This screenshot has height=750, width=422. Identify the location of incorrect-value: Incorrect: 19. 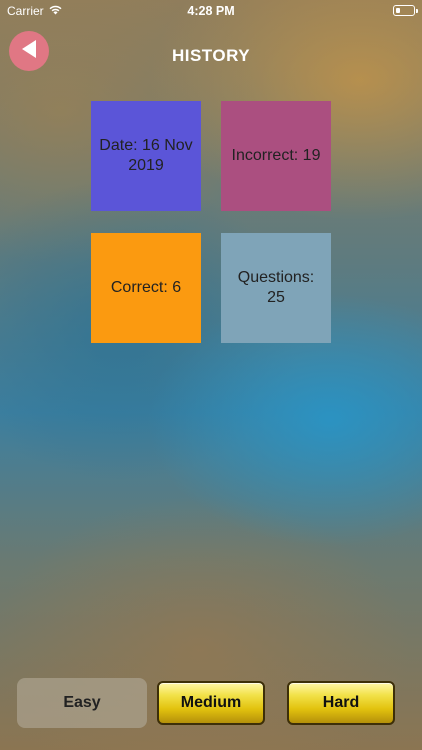
(276, 155).